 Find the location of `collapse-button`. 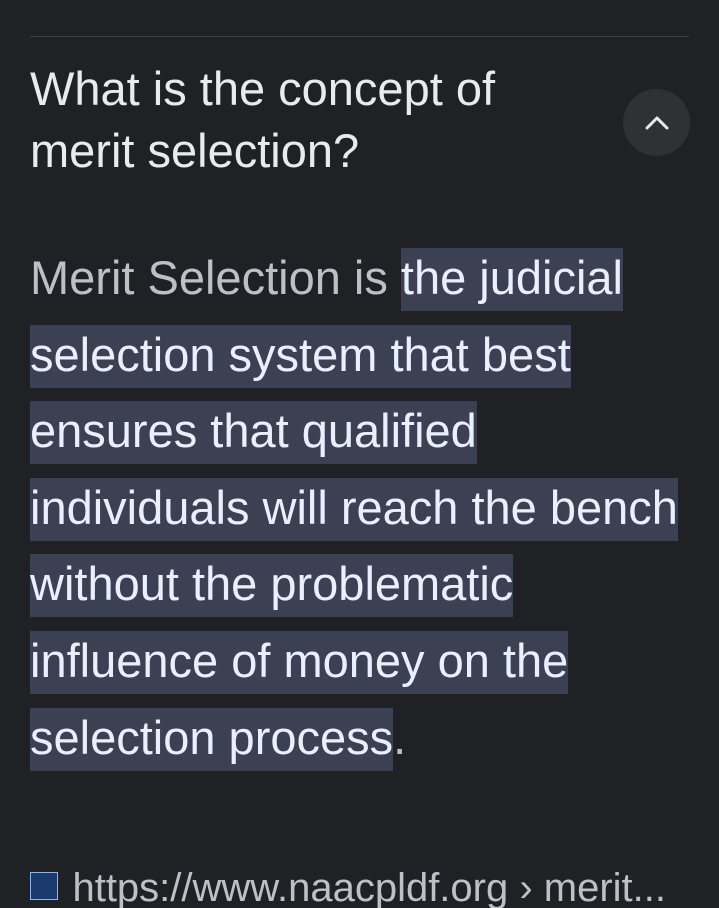

collapse-button is located at coordinates (656, 122).